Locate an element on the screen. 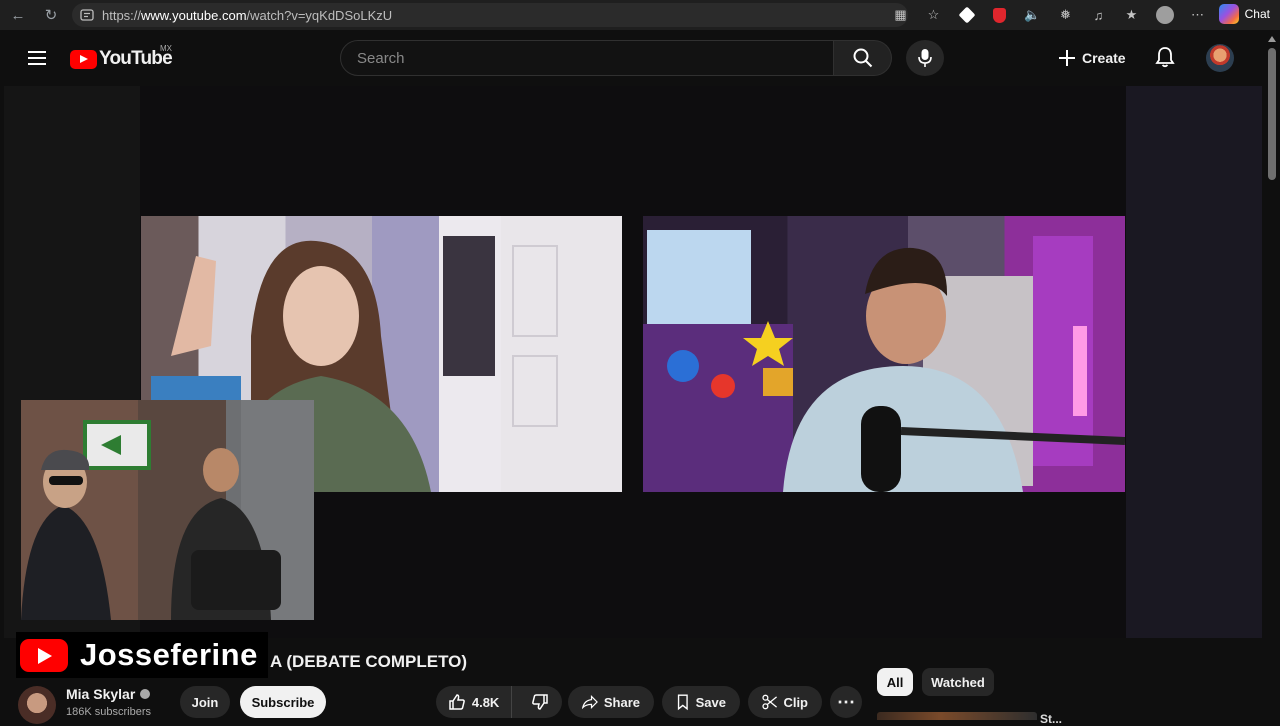  search-placeholder: Search is located at coordinates (381, 58).